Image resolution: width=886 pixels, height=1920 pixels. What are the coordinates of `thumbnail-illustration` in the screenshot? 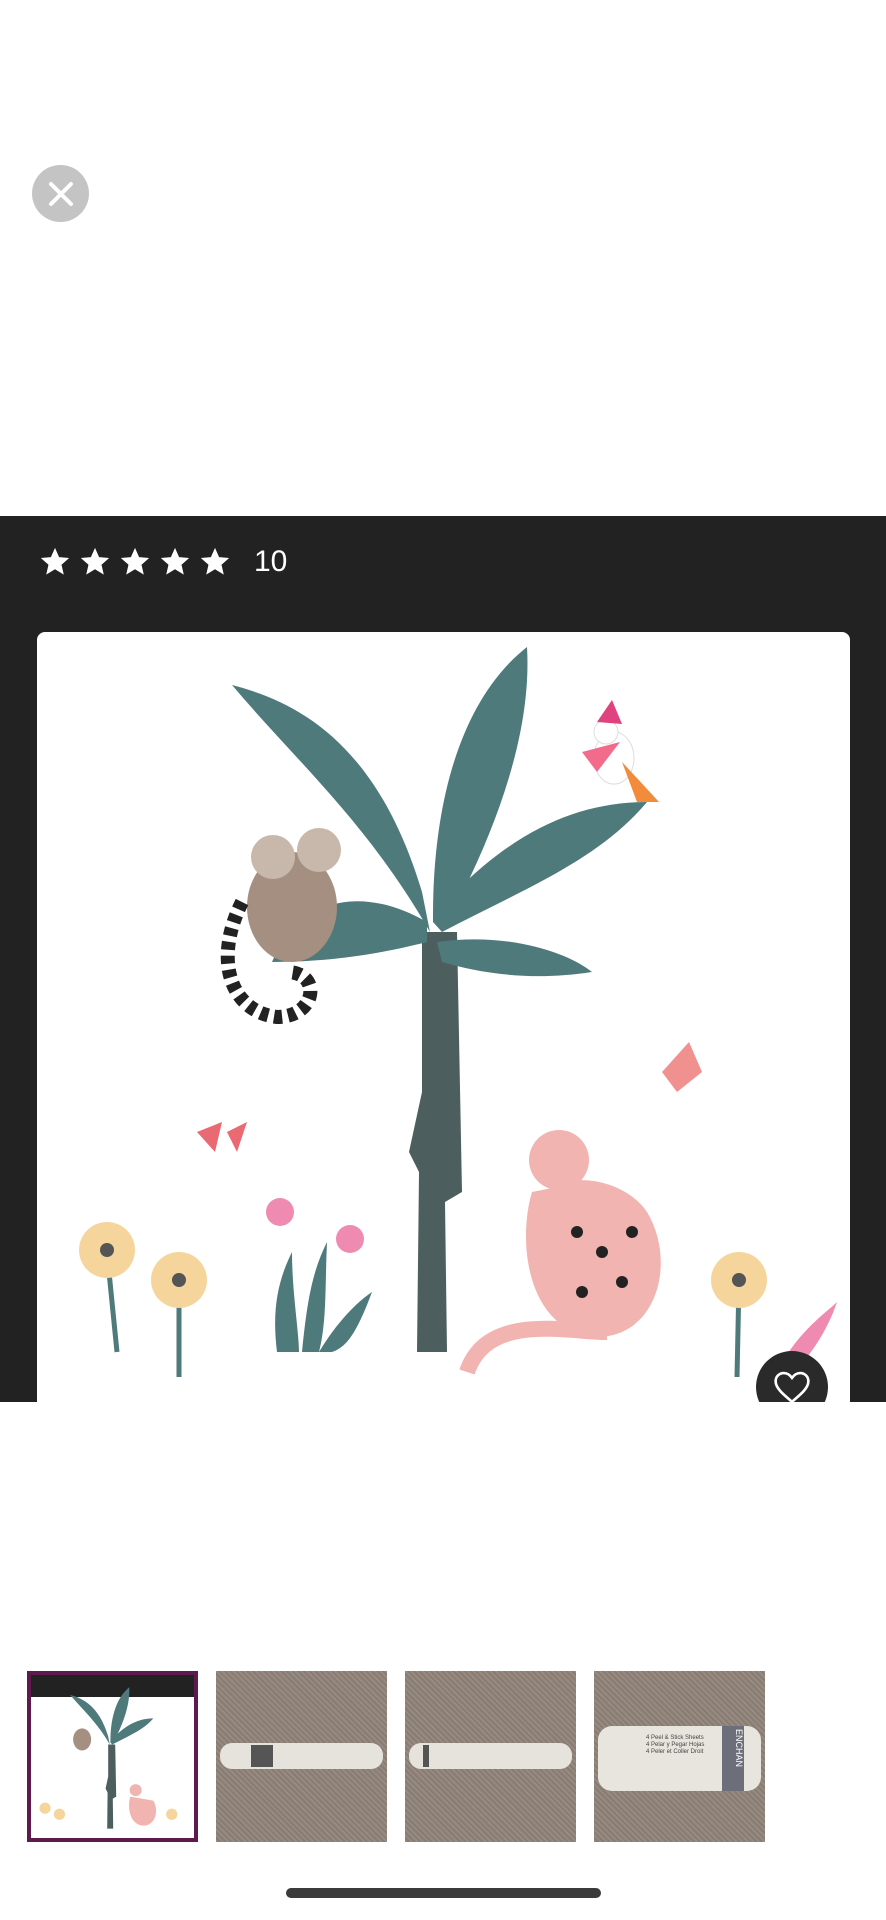 It's located at (108, 1758).